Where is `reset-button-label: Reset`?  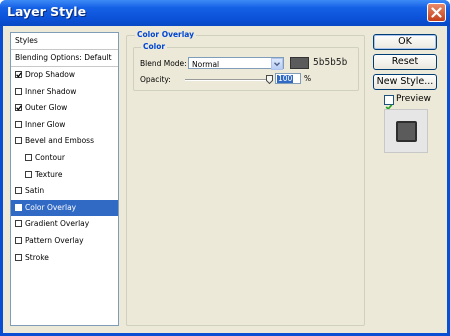
reset-button-label: Reset is located at coordinates (405, 61).